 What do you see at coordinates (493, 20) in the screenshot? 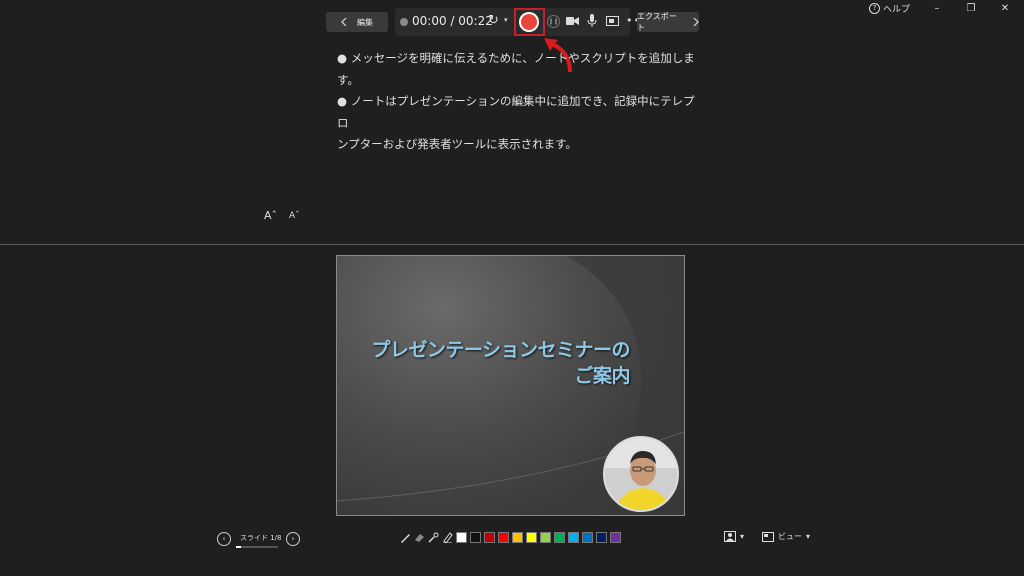
I see `reset-icon: ↻` at bounding box center [493, 20].